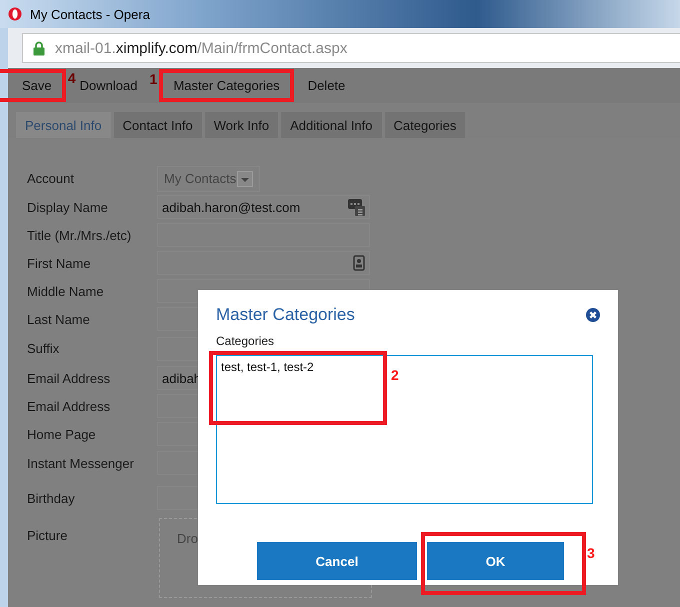  What do you see at coordinates (425, 125) in the screenshot?
I see `tab: Categories` at bounding box center [425, 125].